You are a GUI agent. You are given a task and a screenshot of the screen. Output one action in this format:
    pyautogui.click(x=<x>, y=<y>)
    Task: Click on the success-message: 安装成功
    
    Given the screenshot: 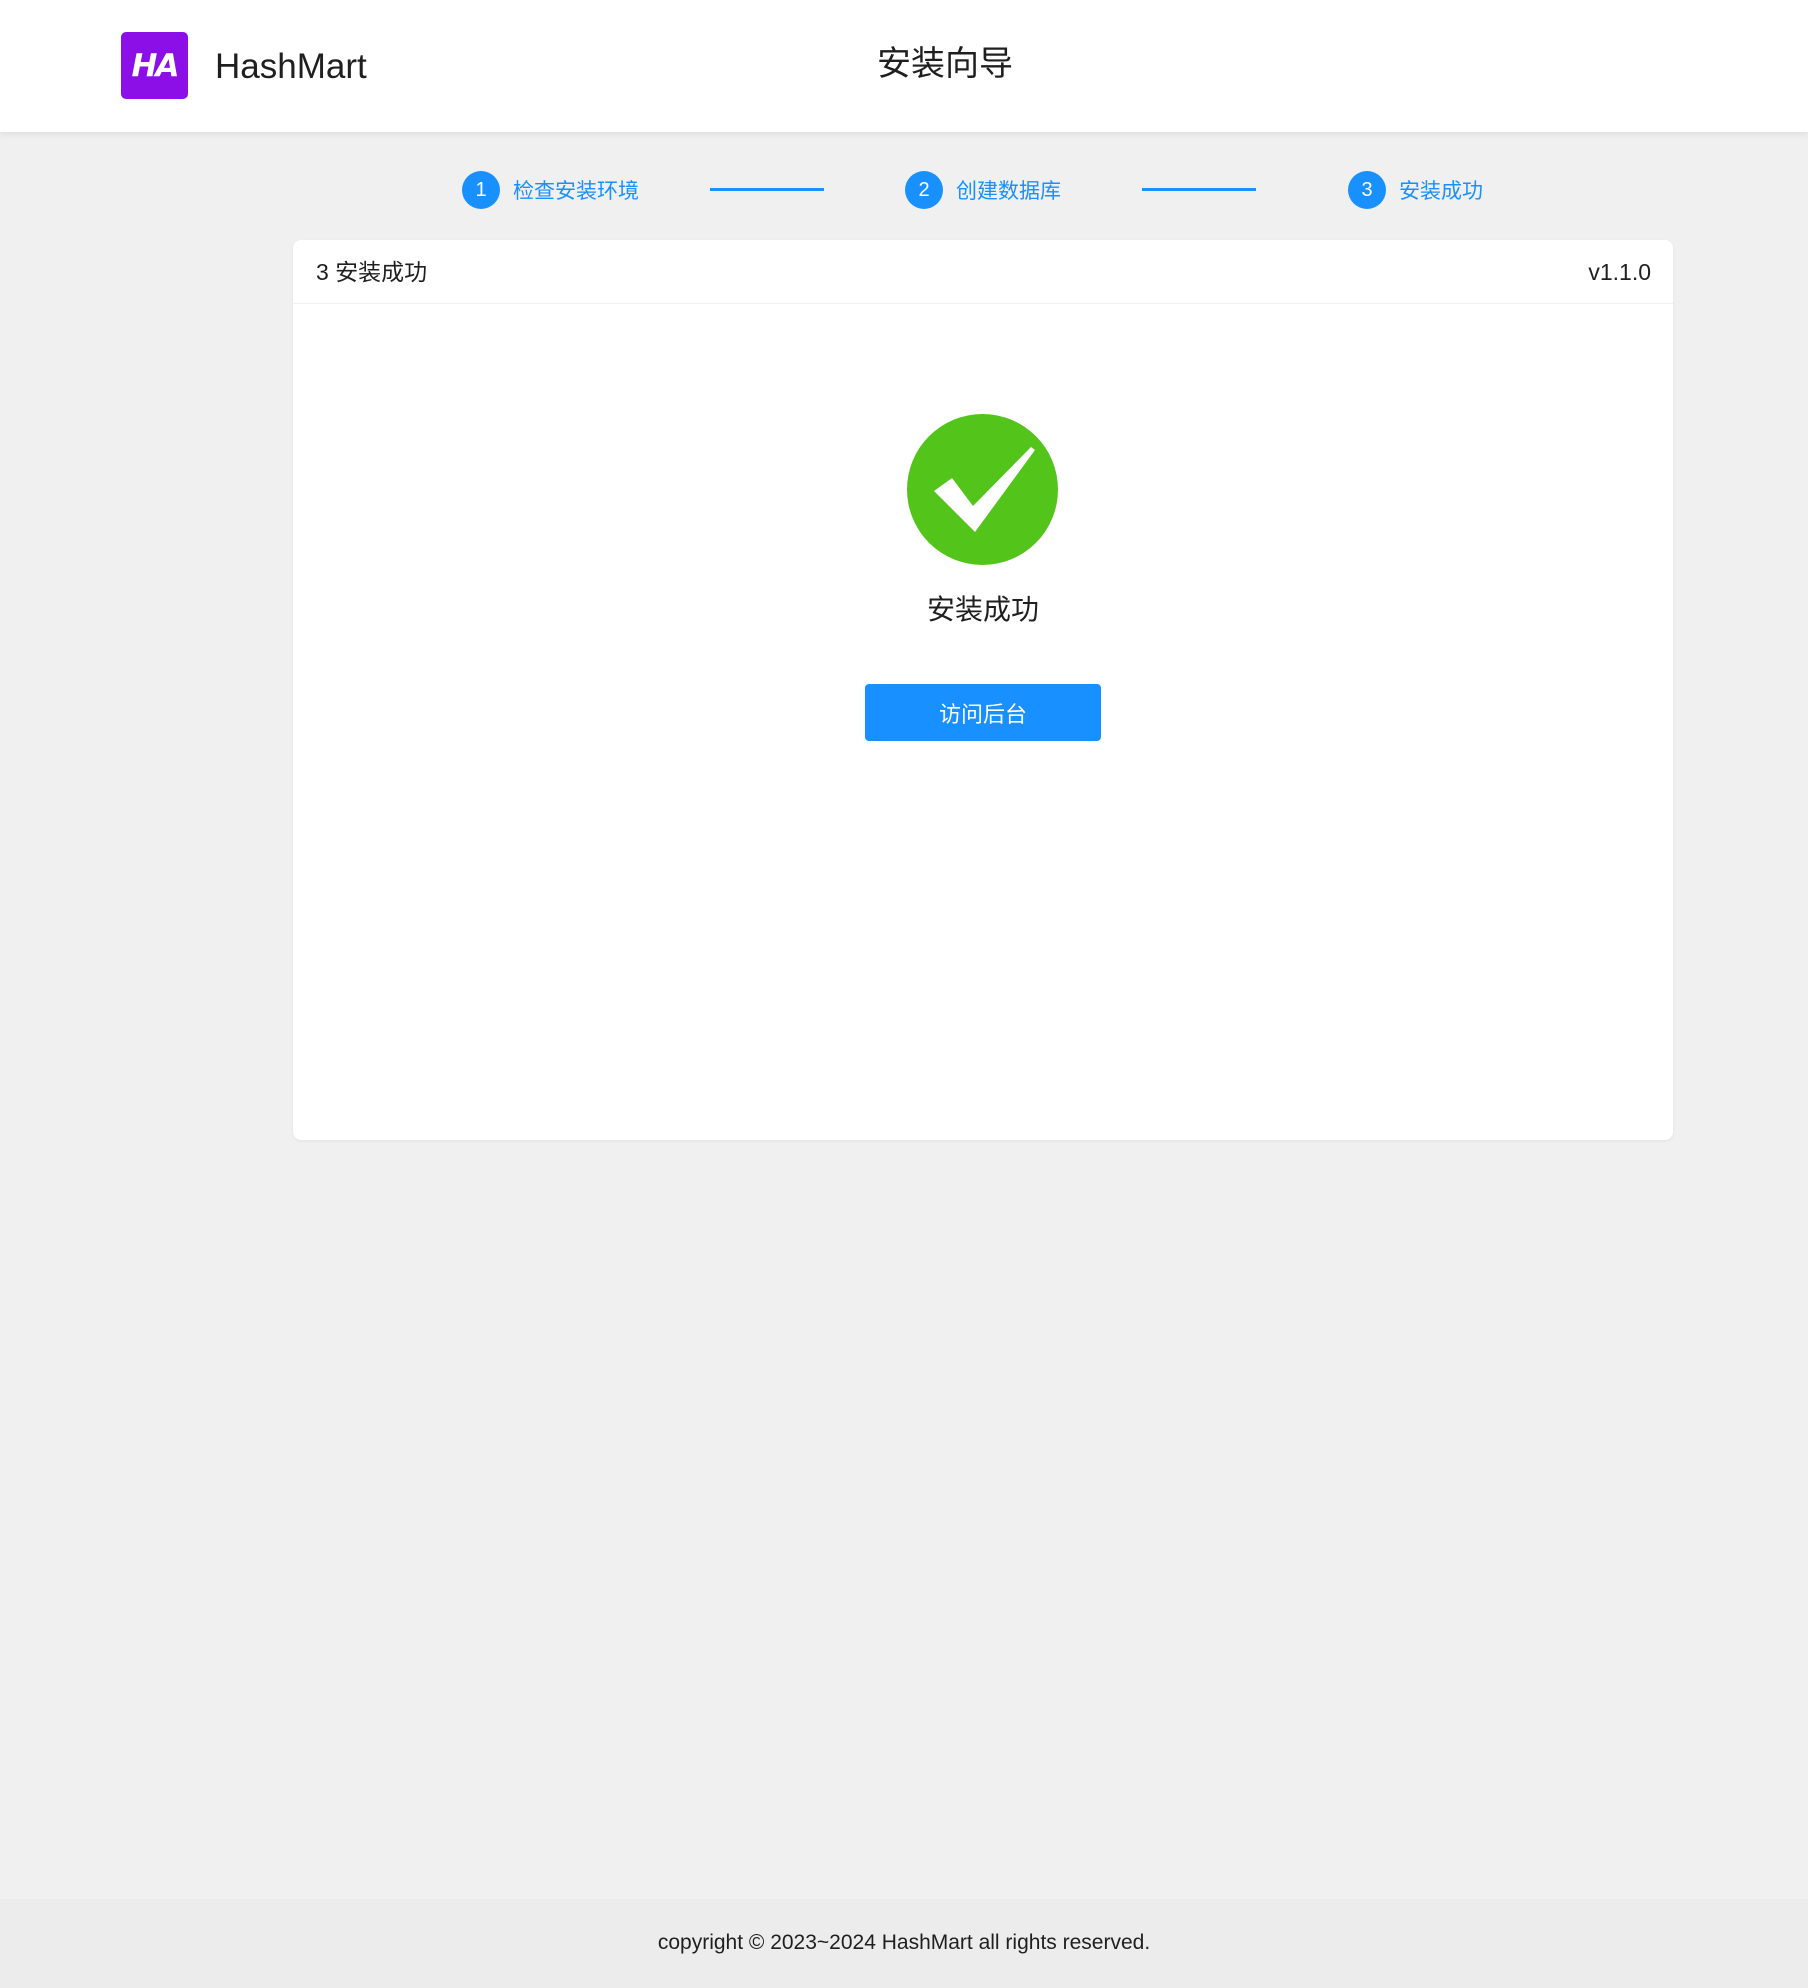 What is the action you would take?
    pyautogui.click(x=982, y=609)
    